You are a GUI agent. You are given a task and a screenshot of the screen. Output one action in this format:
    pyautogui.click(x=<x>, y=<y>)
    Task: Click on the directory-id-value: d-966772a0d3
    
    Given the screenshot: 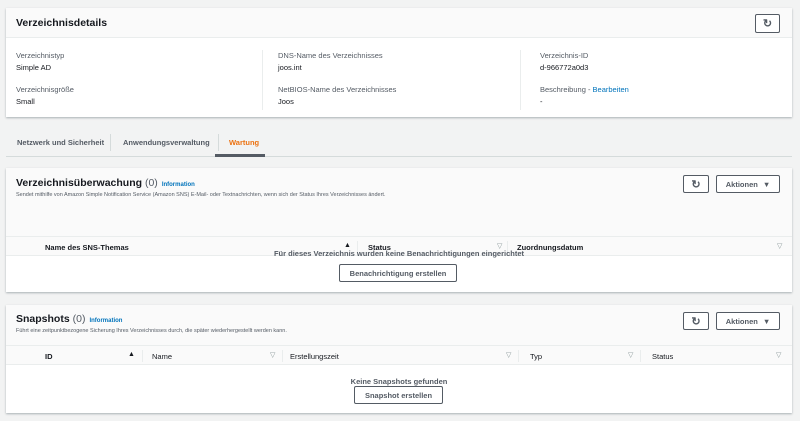 What is the action you would take?
    pyautogui.click(x=564, y=67)
    